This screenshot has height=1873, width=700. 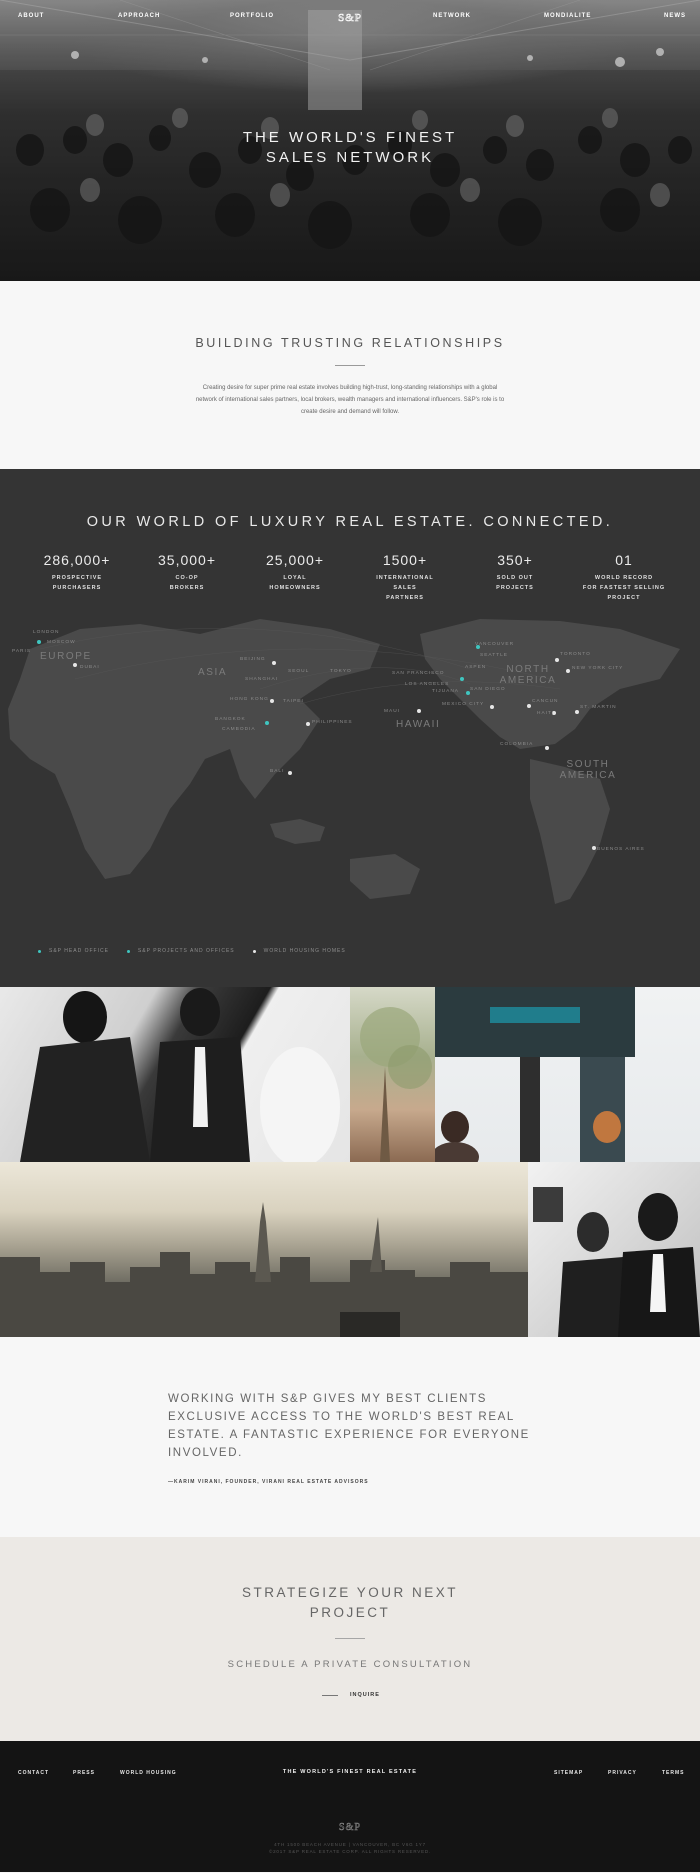 What do you see at coordinates (405, 577) in the screenshot?
I see `stat-partners: 1500+ INTERNATIONAL SALES PARTNERS` at bounding box center [405, 577].